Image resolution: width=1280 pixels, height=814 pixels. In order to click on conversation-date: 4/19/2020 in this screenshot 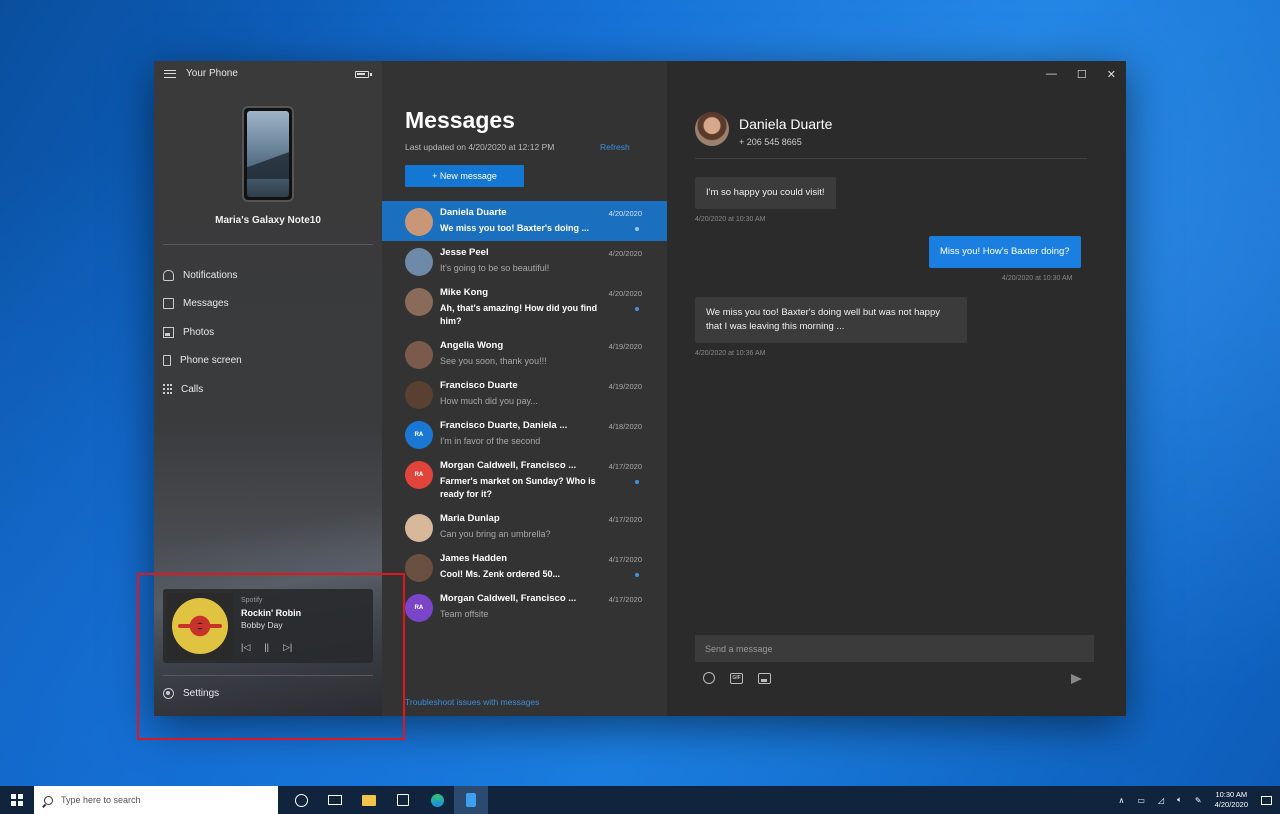, I will do `click(625, 346)`.